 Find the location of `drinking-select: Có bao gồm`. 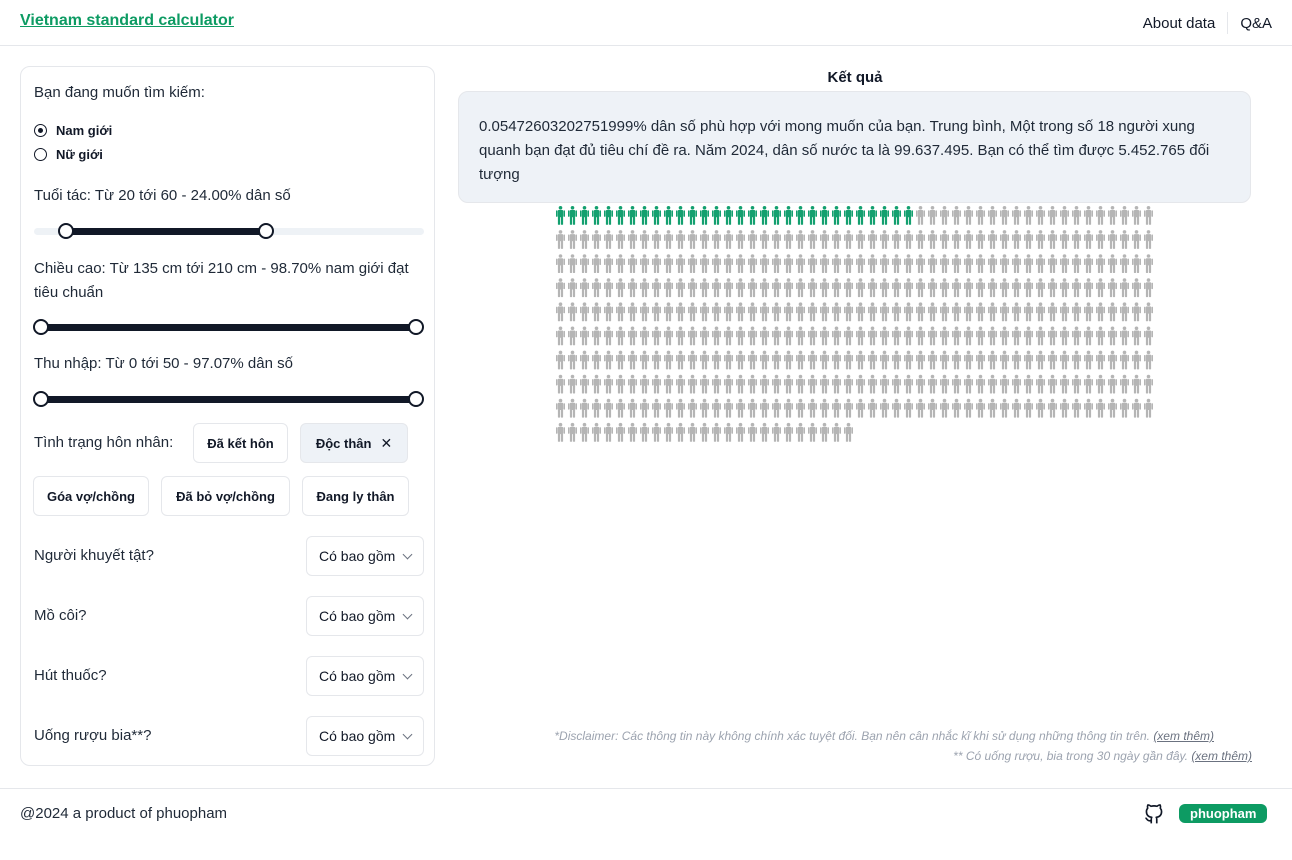

drinking-select: Có bao gồm is located at coordinates (365, 736).